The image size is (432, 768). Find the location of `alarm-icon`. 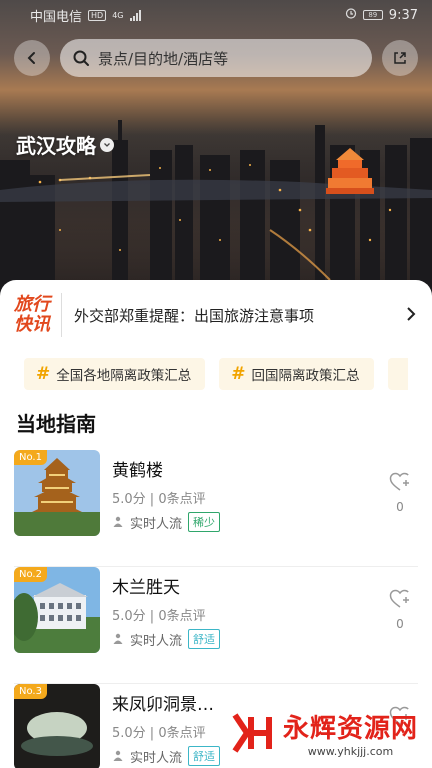

alarm-icon is located at coordinates (351, 15).